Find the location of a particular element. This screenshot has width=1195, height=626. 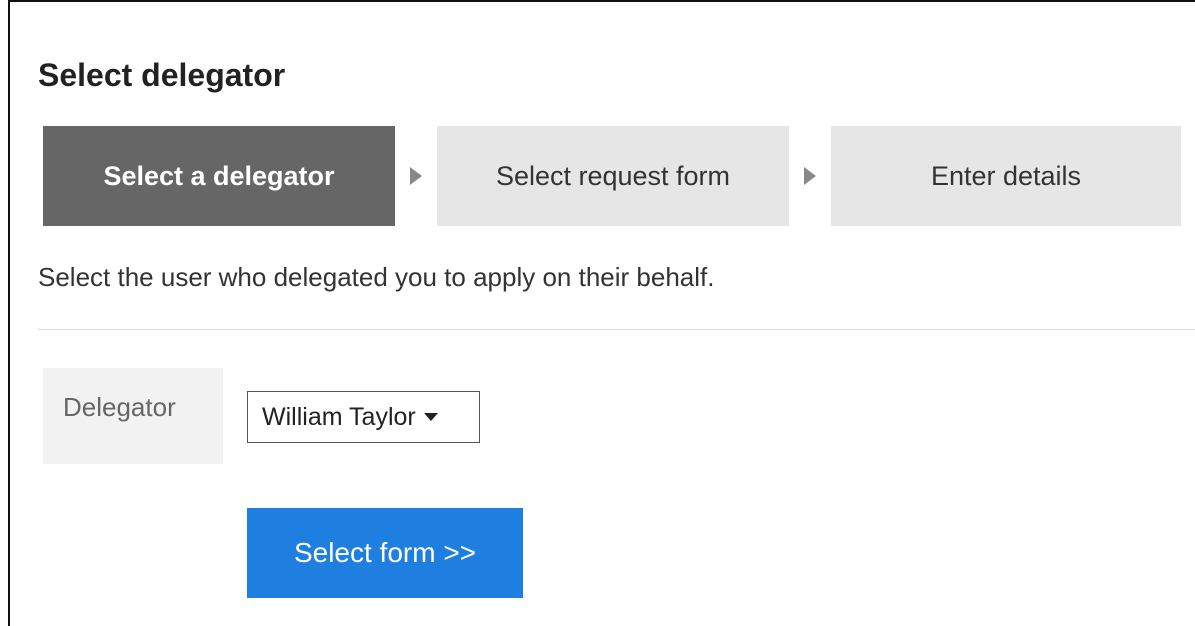

step-select-delegator: Select a delegator is located at coordinates (219, 176).